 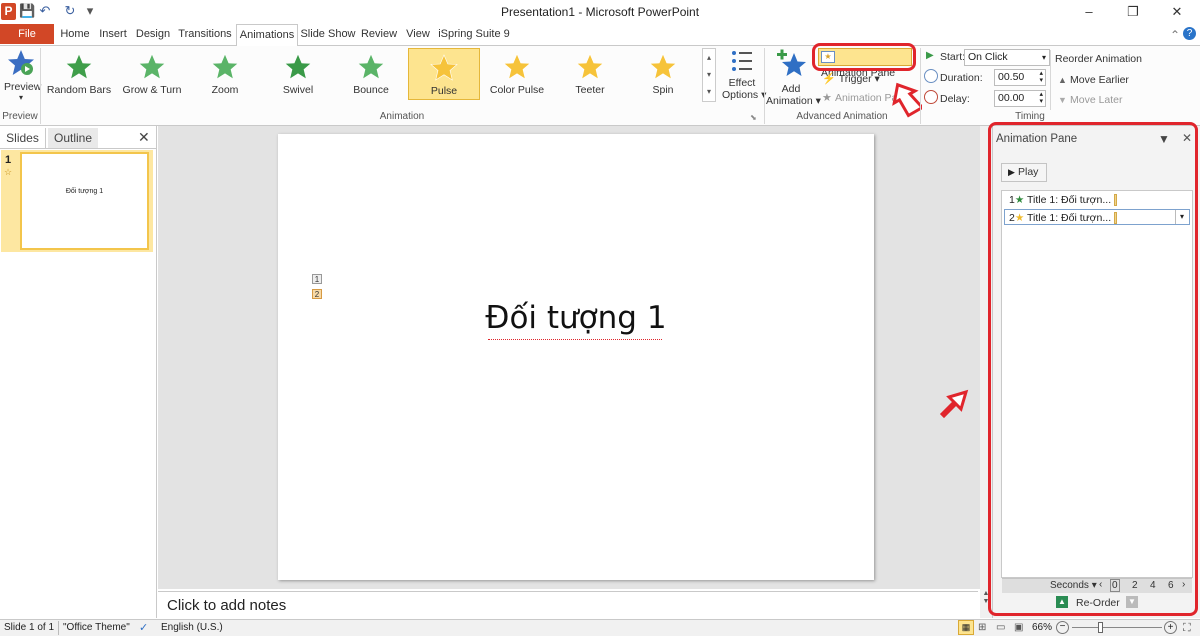 I want to click on help-icon: ?, so click(x=1189, y=33).